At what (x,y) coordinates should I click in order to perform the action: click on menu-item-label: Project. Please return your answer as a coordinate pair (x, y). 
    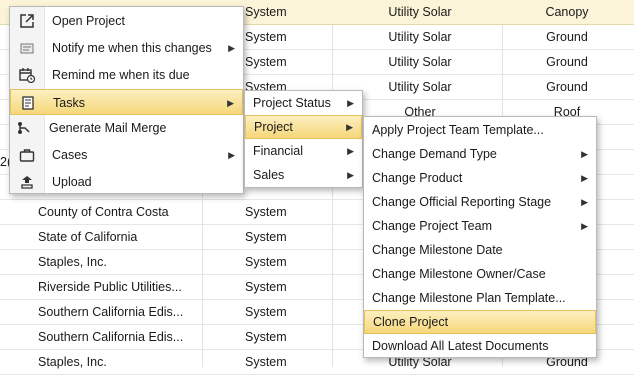
    Looking at the image, I should click on (273, 127).